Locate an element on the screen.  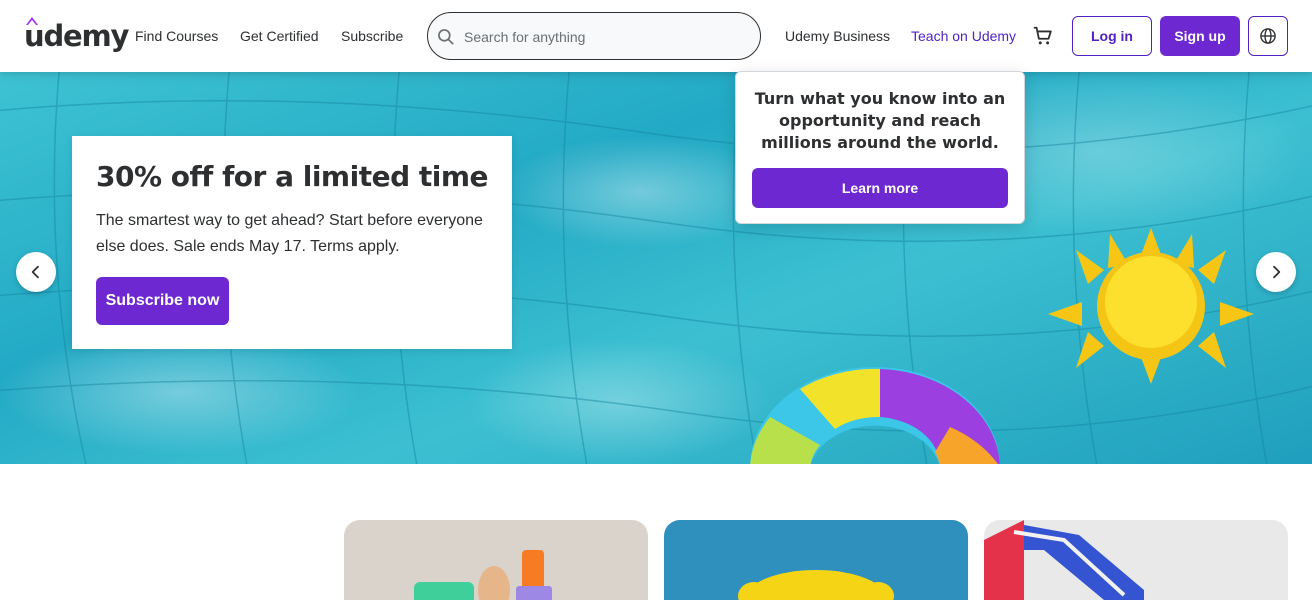
learn-more-button: Learn more is located at coordinates (880, 188).